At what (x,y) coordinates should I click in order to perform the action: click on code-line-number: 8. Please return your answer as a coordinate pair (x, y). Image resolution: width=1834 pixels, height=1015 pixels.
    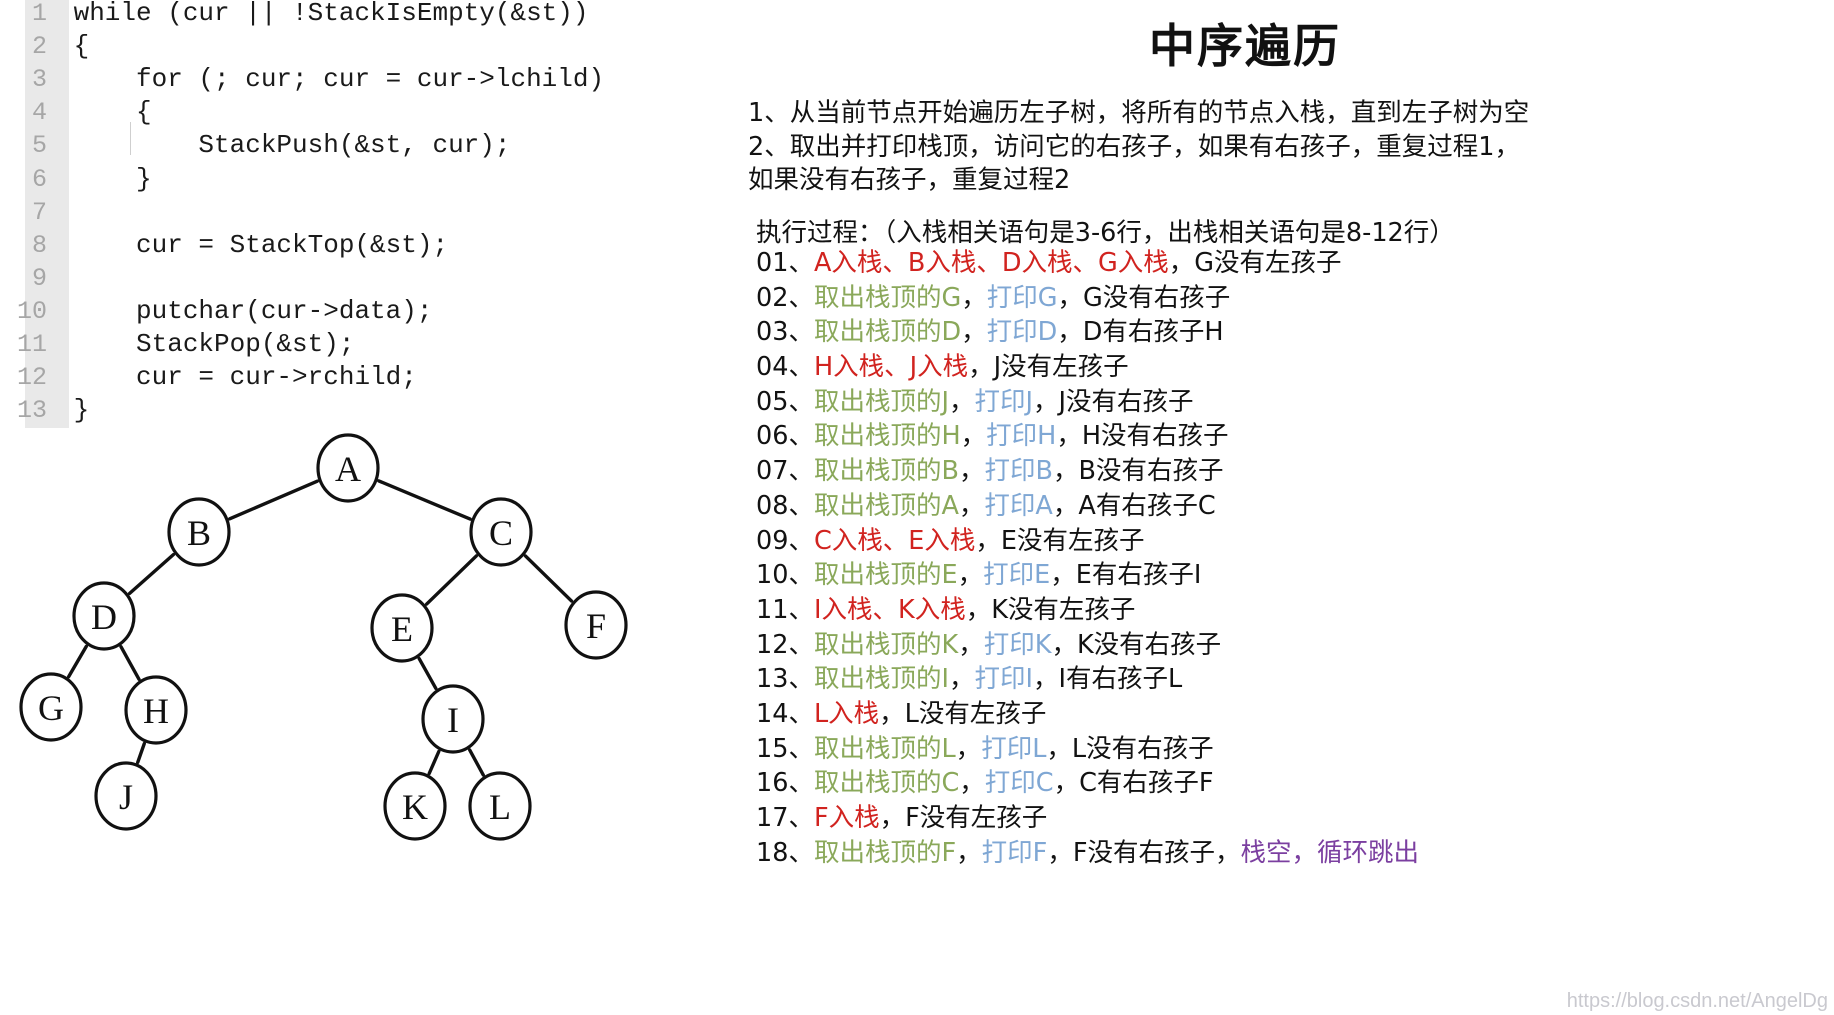
    Looking at the image, I should click on (39, 245).